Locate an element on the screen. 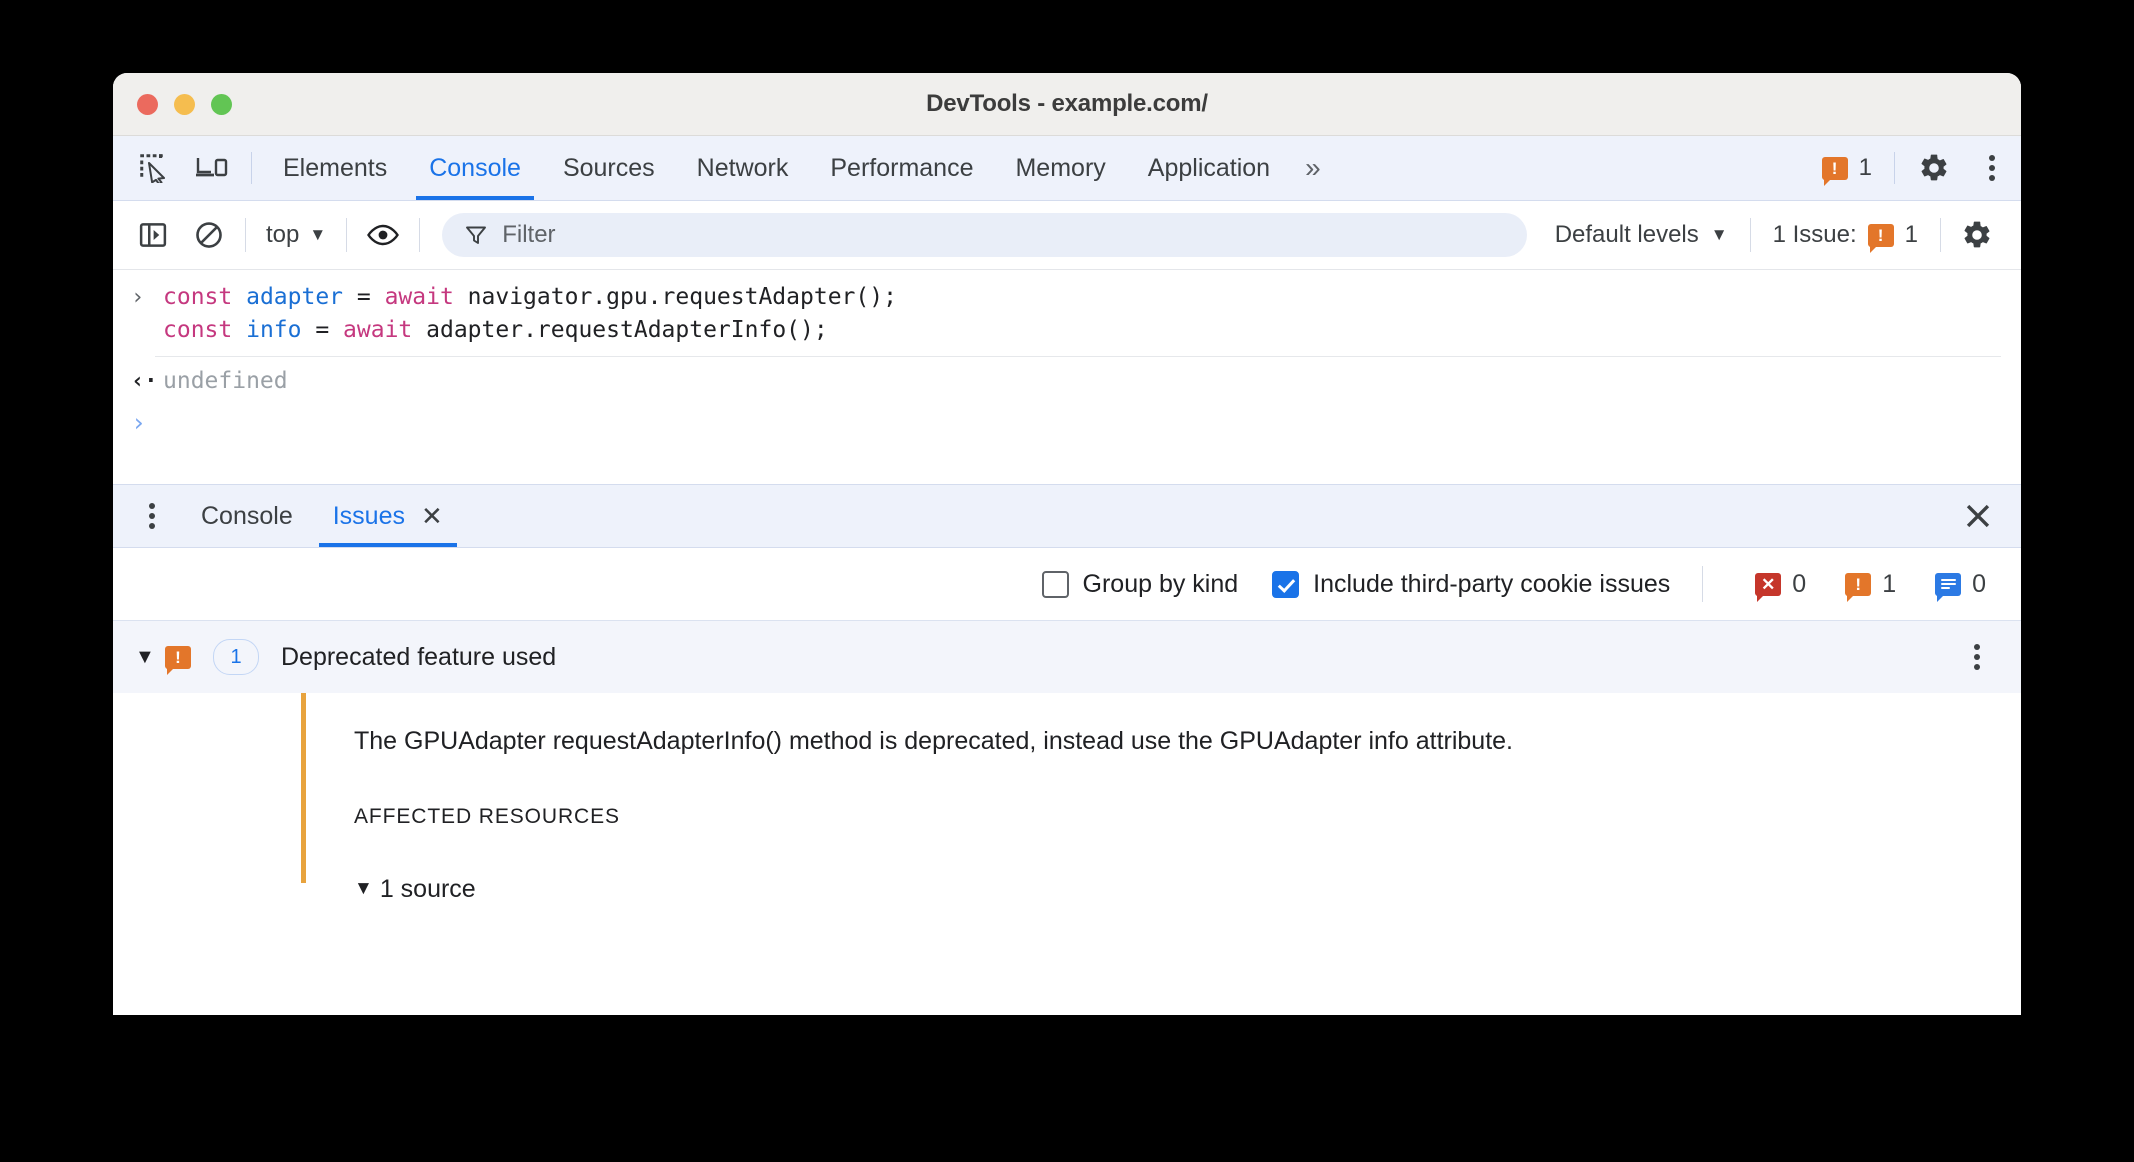 Image resolution: width=2134 pixels, height=1162 pixels. tab-console: Console is located at coordinates (475, 168).